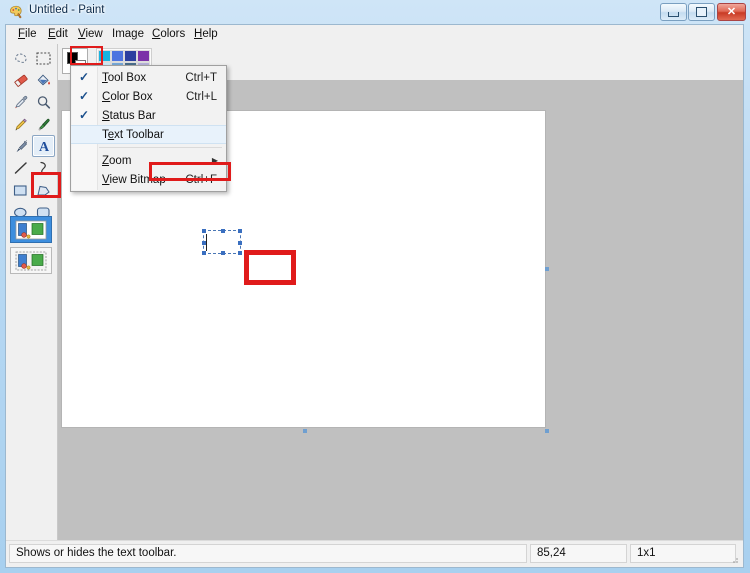 Image resolution: width=750 pixels, height=573 pixels. What do you see at coordinates (27, 34) in the screenshot?
I see `menu-file: File` at bounding box center [27, 34].